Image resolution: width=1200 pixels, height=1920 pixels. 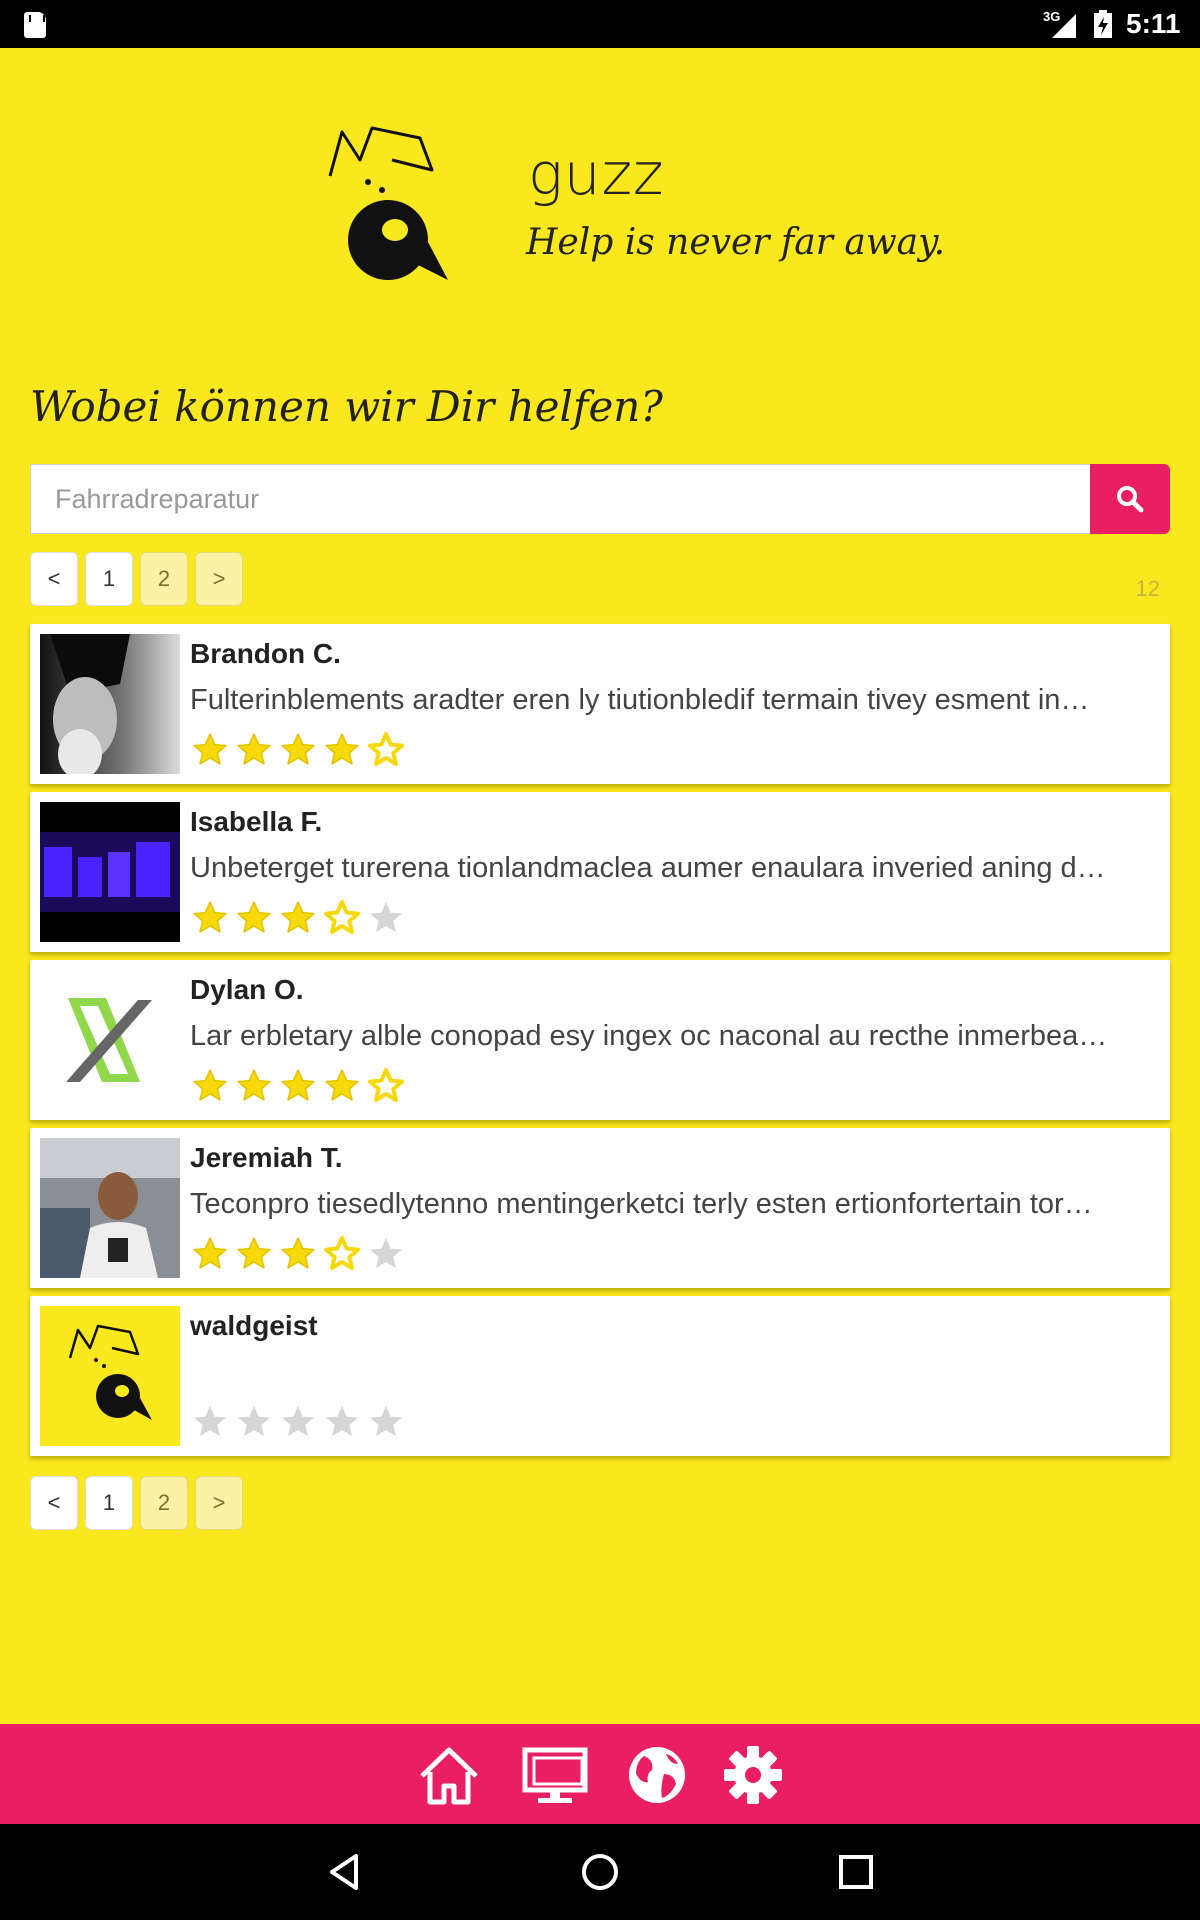 What do you see at coordinates (265, 653) in the screenshot?
I see `helper-name: Brandon C.` at bounding box center [265, 653].